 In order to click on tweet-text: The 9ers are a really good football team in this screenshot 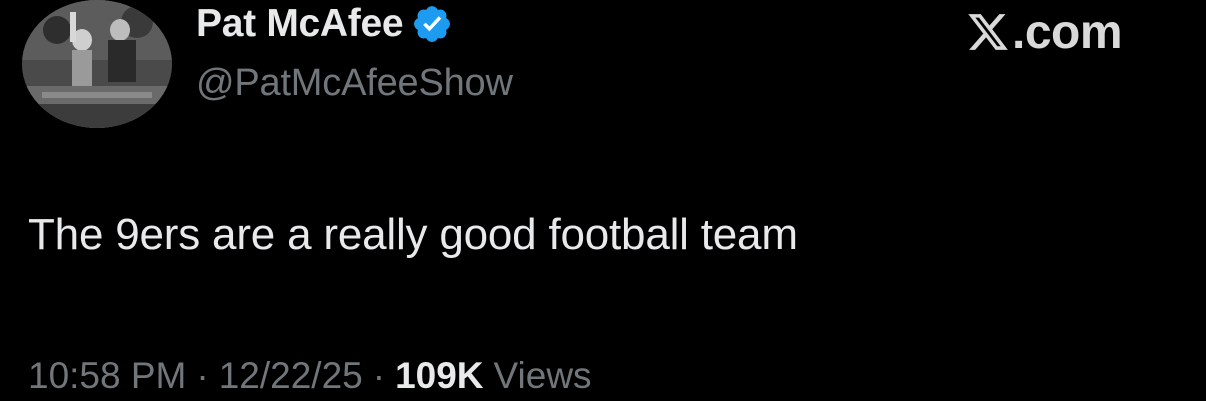, I will do `click(413, 234)`.